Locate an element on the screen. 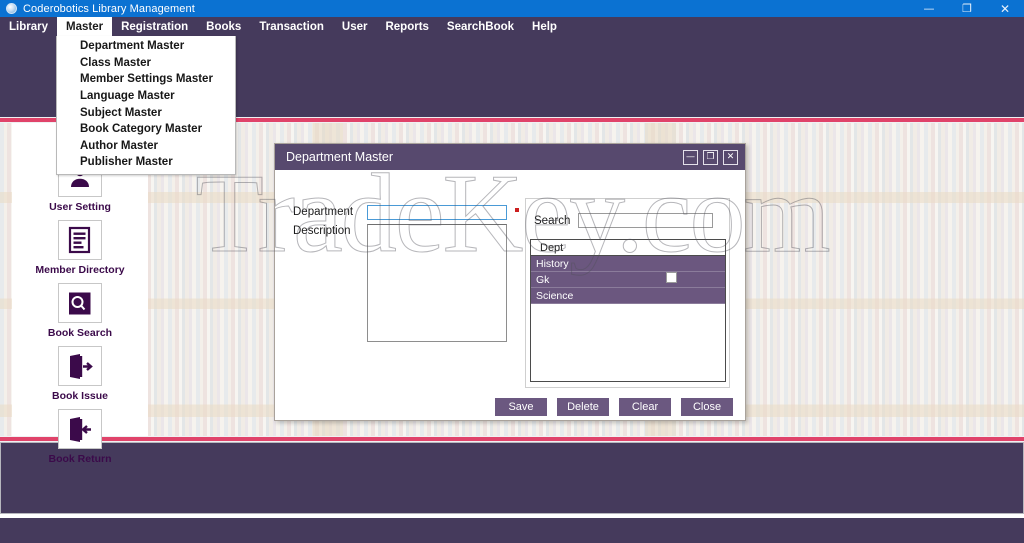 This screenshot has height=543, width=1024. os-titlebar: Coderobotics Library Management — ❐ ✕ is located at coordinates (512, 8).